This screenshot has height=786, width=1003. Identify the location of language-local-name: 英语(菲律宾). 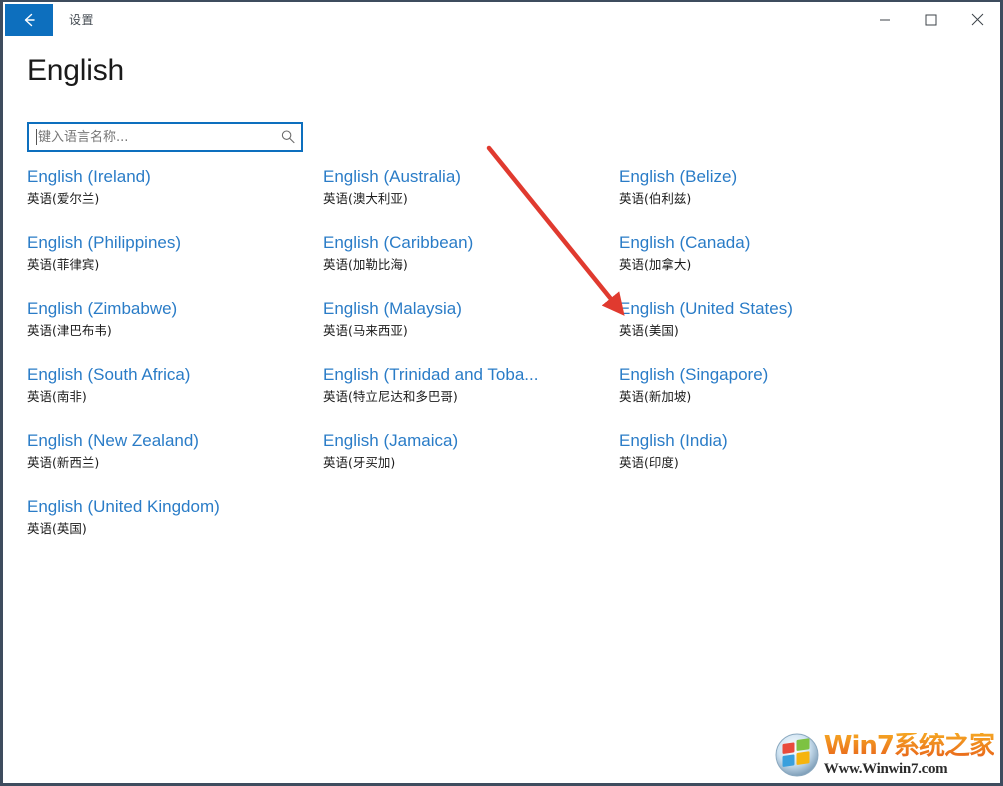
(63, 264).